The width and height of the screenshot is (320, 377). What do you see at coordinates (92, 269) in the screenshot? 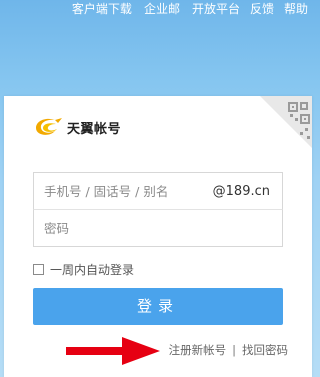
I see `remember-label: 一周内自动登录` at bounding box center [92, 269].